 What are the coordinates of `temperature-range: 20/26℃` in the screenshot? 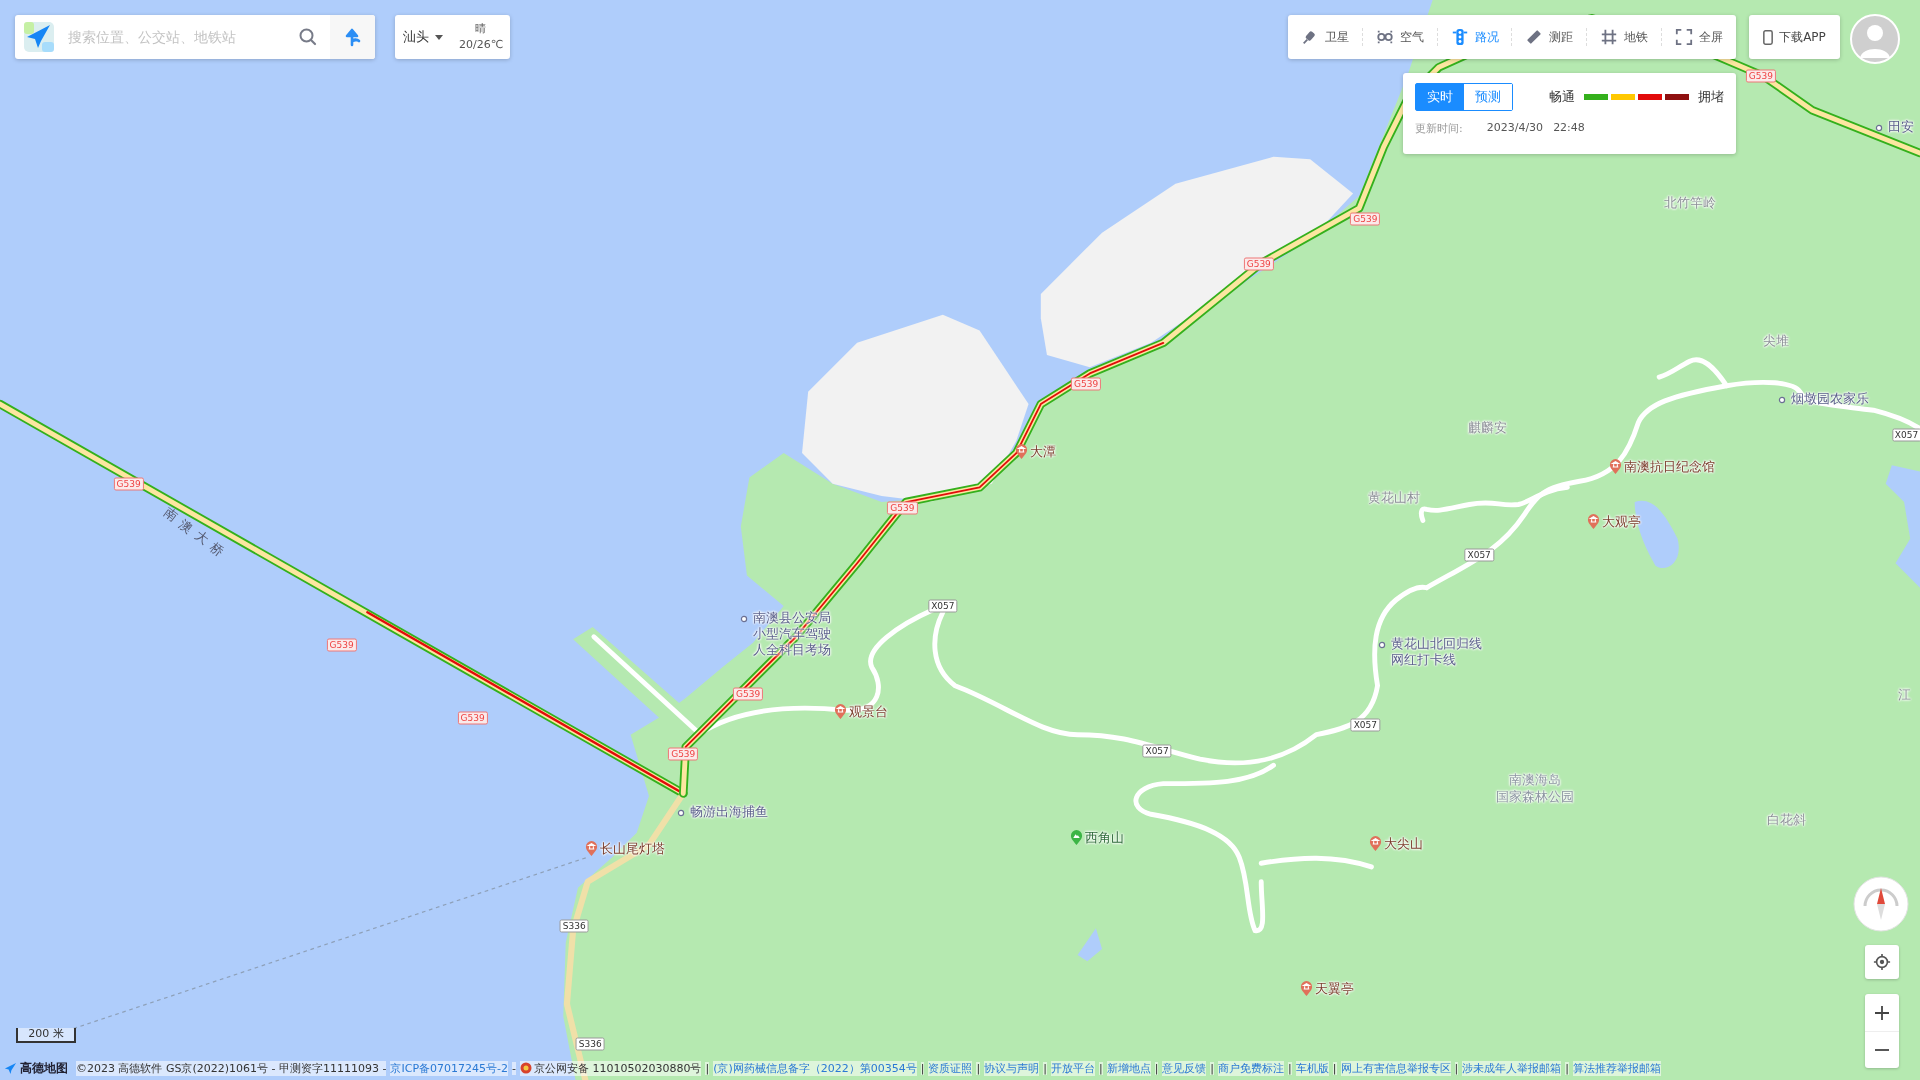 It's located at (480, 45).